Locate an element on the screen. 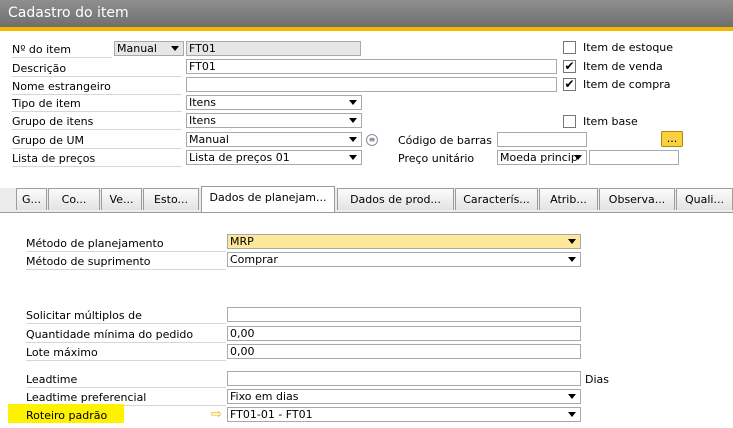  procurement-method-label: Método de suprimento is located at coordinates (88, 261).